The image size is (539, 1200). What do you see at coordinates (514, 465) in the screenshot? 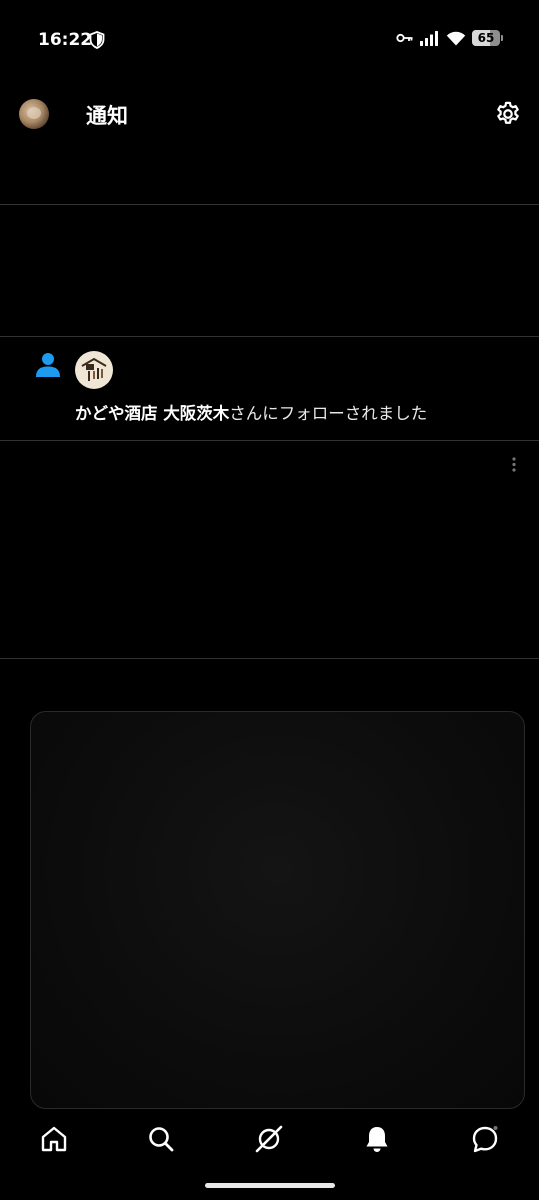
I see `more-options-icon` at bounding box center [514, 465].